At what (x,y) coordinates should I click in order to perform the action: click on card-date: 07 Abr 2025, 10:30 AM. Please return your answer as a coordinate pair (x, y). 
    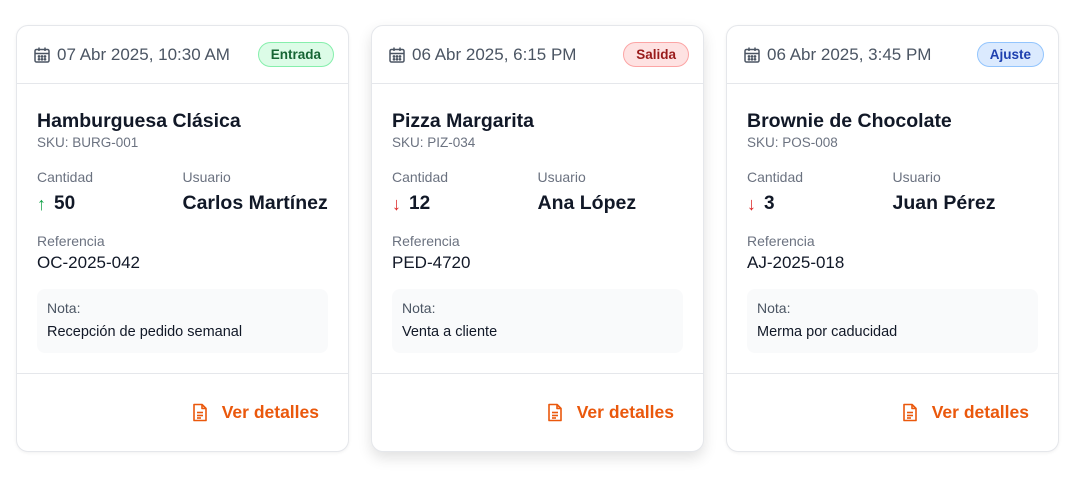
    Looking at the image, I should click on (131, 55).